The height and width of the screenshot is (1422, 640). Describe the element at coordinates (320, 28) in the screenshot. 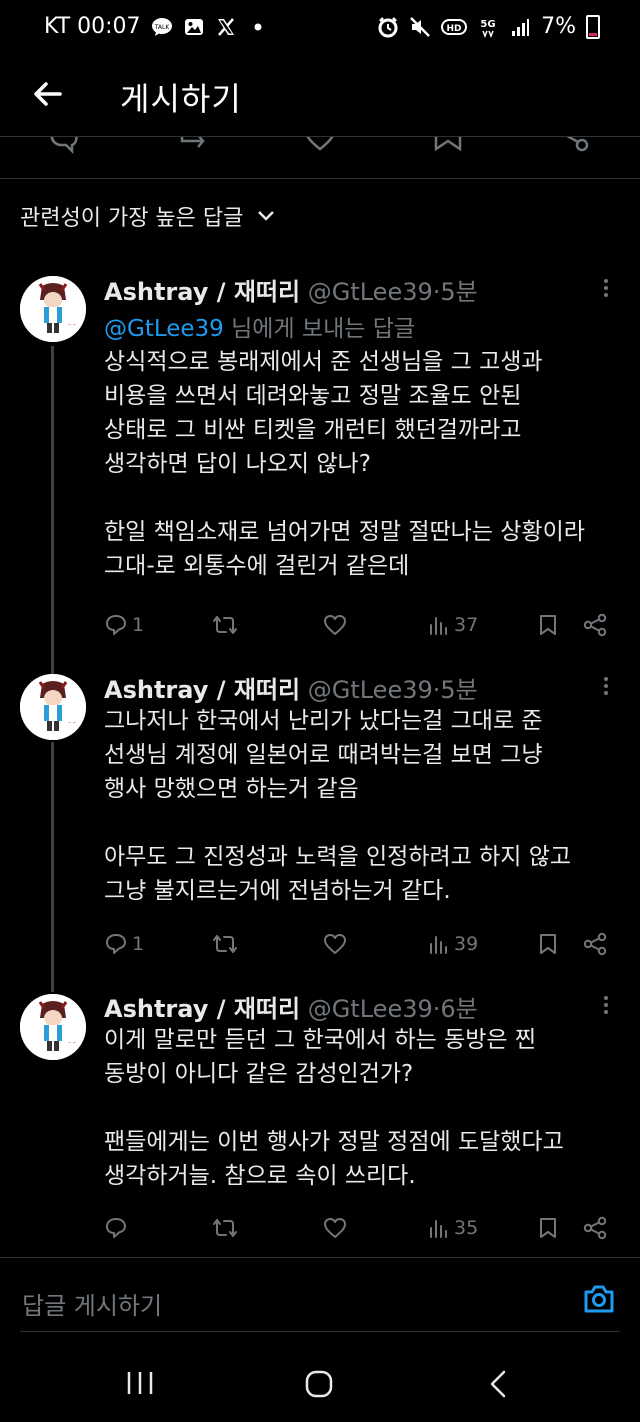

I see `status-bar: KT 00:07 TALK HD 5G 7%` at that location.